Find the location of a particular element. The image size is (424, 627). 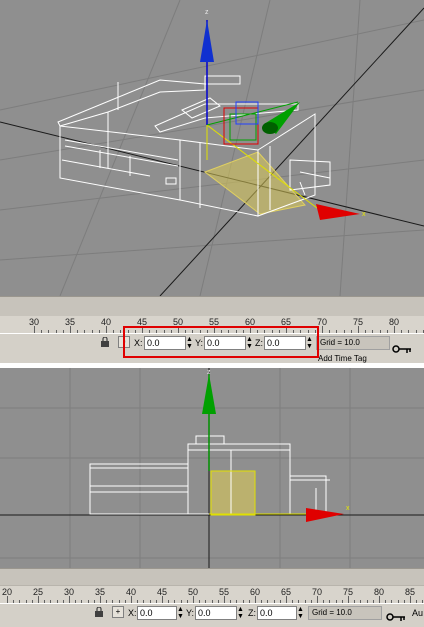

add-time-tag-button: Add Time Tag is located at coordinates (342, 358).